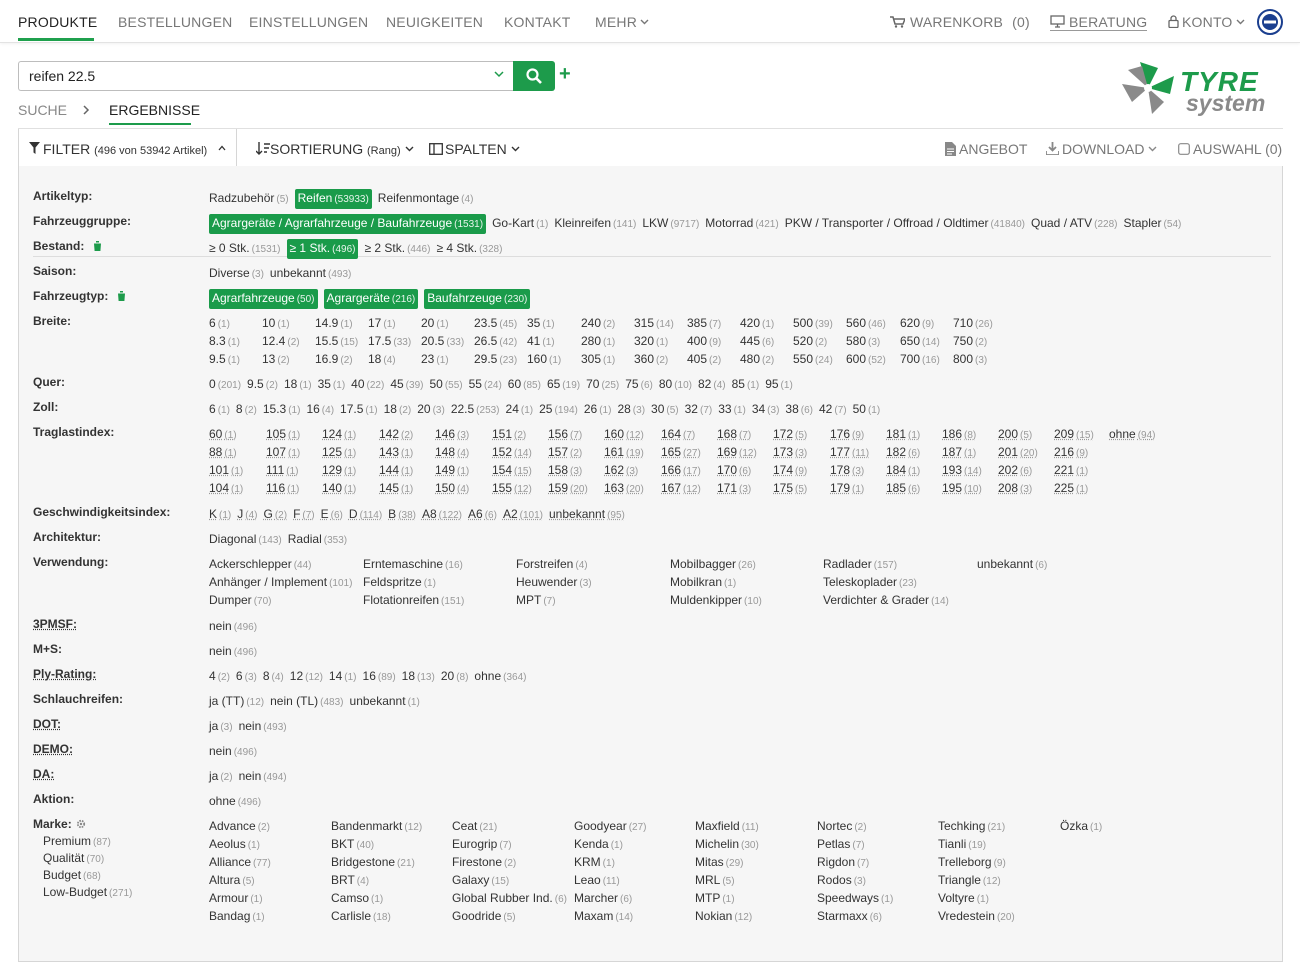  What do you see at coordinates (654, 324) in the screenshot?
I see `filter-option: 315 (14)` at bounding box center [654, 324].